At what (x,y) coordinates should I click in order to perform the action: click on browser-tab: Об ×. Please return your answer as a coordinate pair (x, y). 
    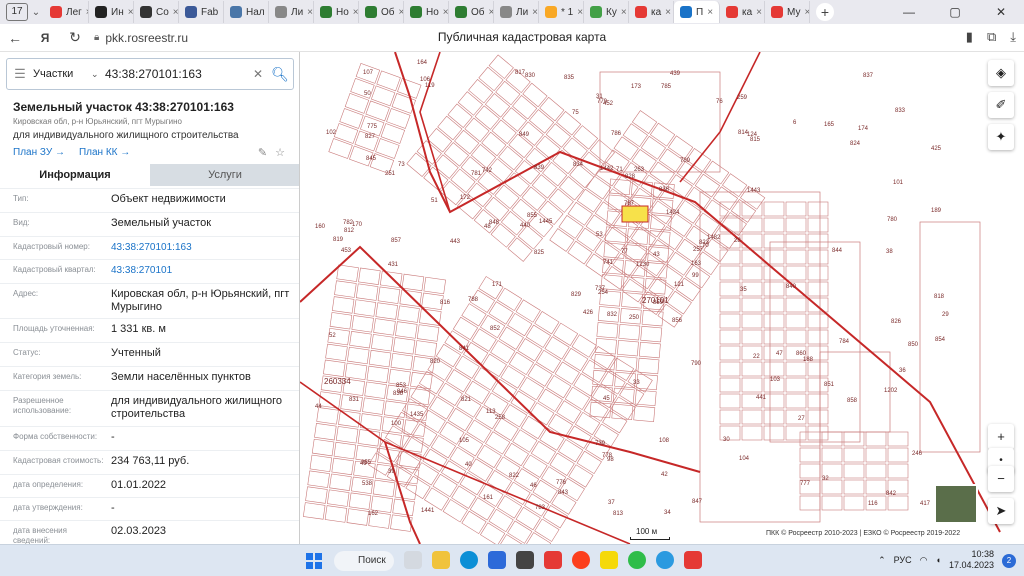
    Looking at the image, I should click on (471, 12).